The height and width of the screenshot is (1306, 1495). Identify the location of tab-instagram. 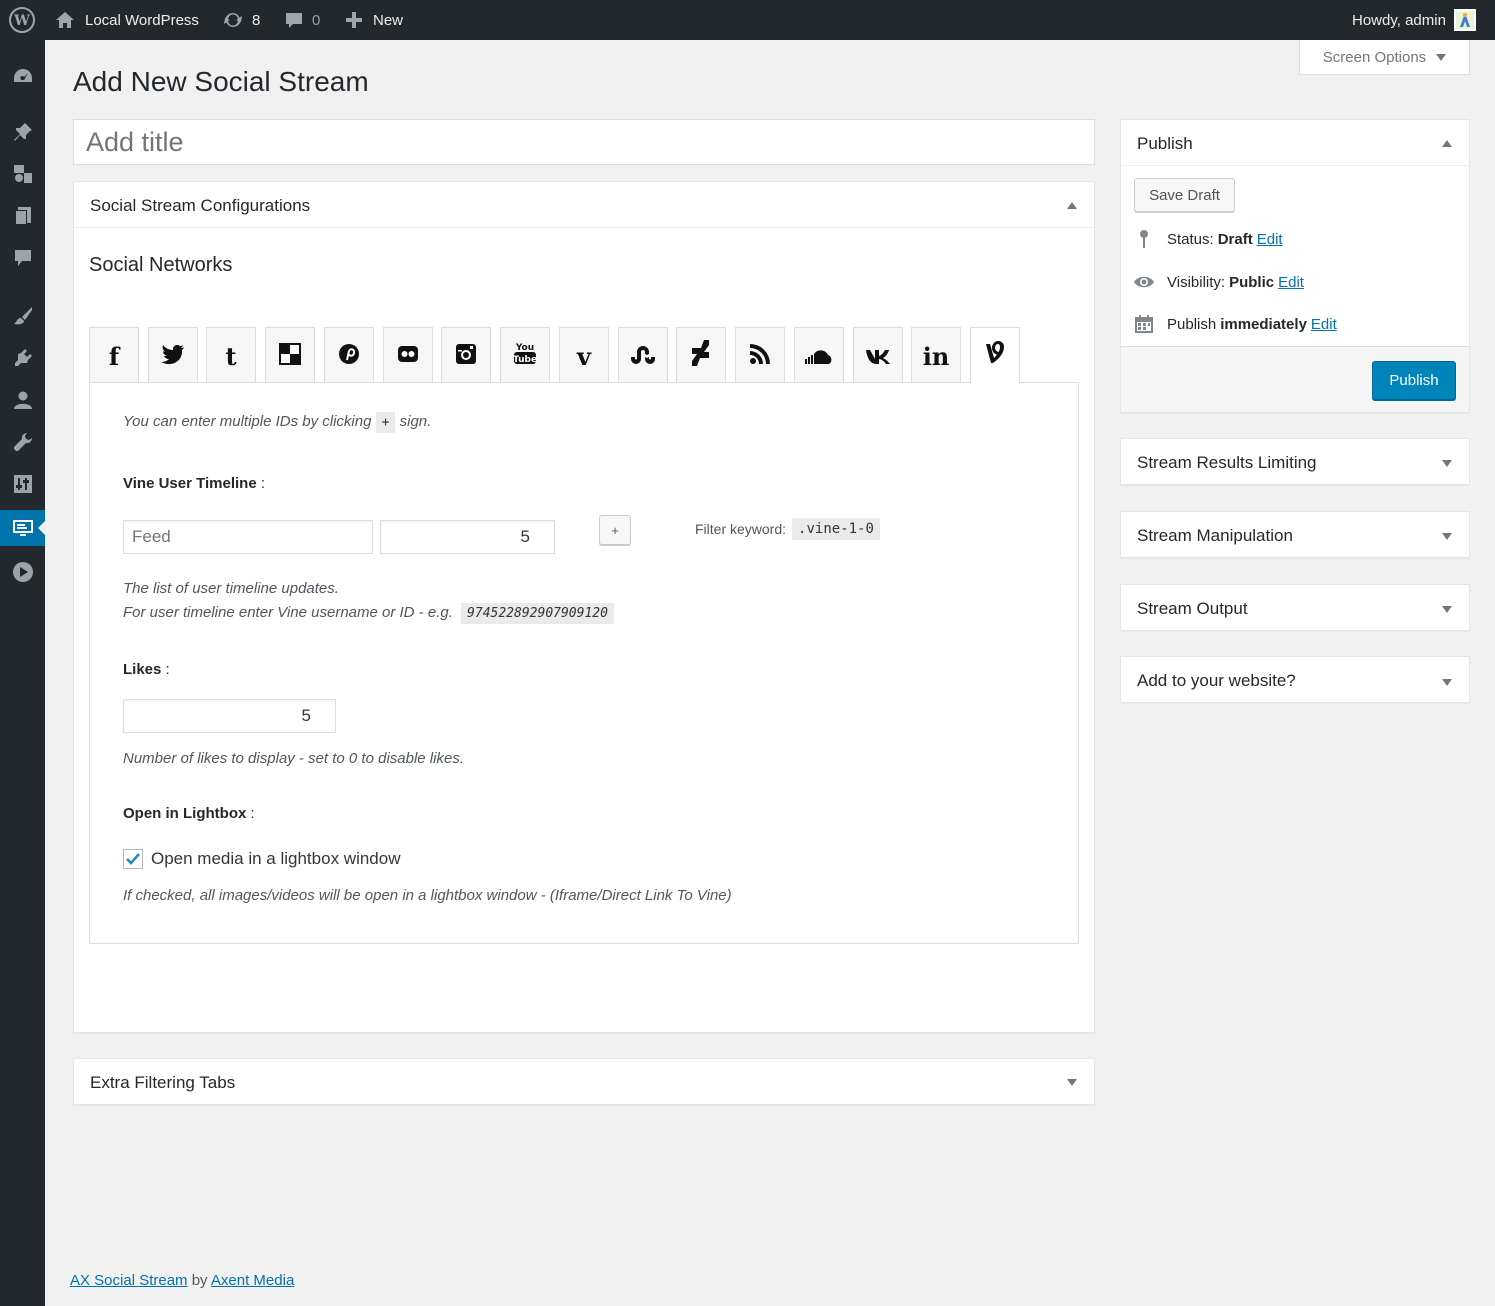
(466, 355).